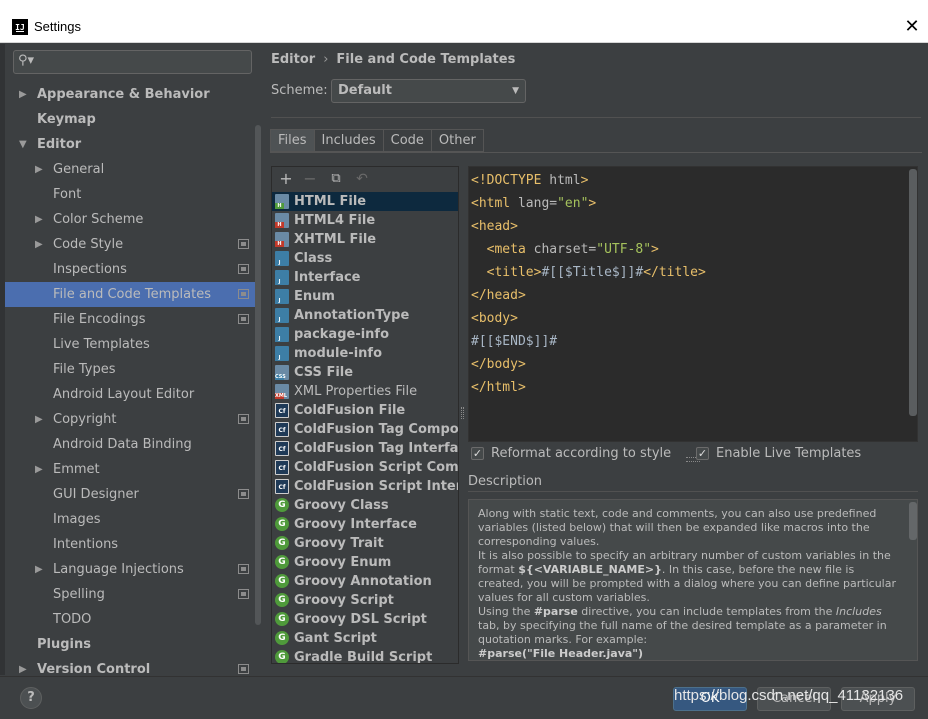 This screenshot has height=719, width=928. What do you see at coordinates (462, 413) in the screenshot?
I see `splitter-handle` at bounding box center [462, 413].